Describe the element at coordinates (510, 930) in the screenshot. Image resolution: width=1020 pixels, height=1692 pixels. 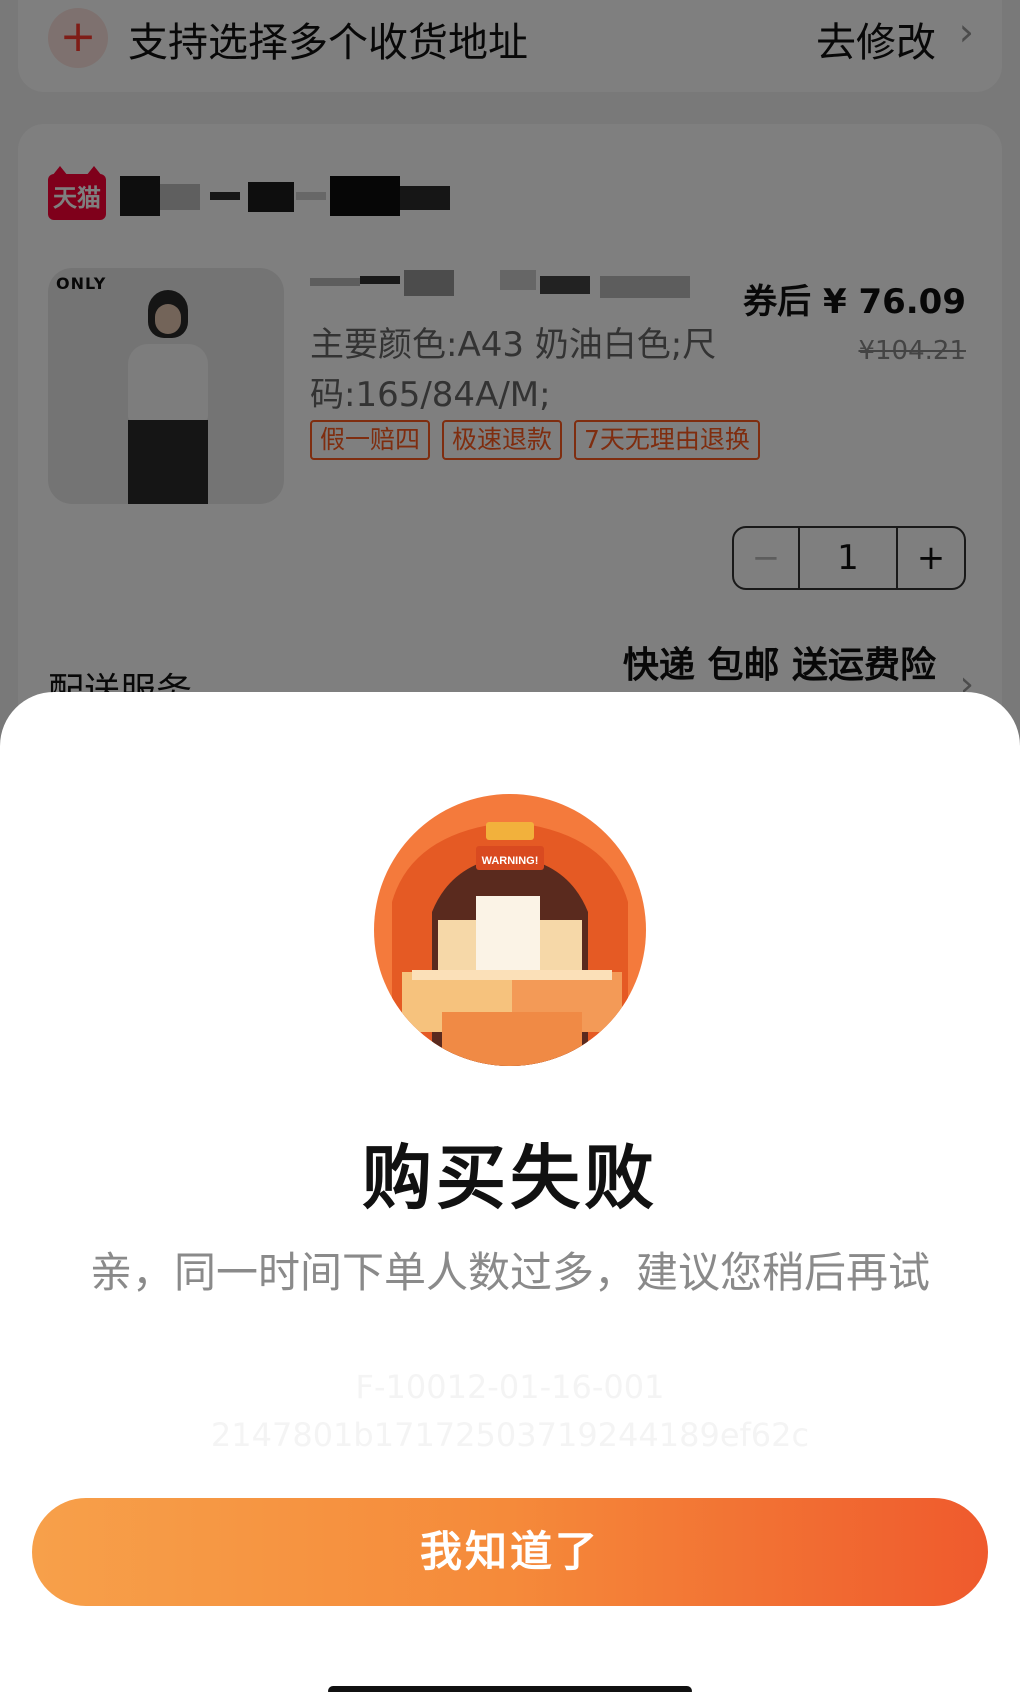
I see `warning-boxes-illustration: WARNING!` at that location.